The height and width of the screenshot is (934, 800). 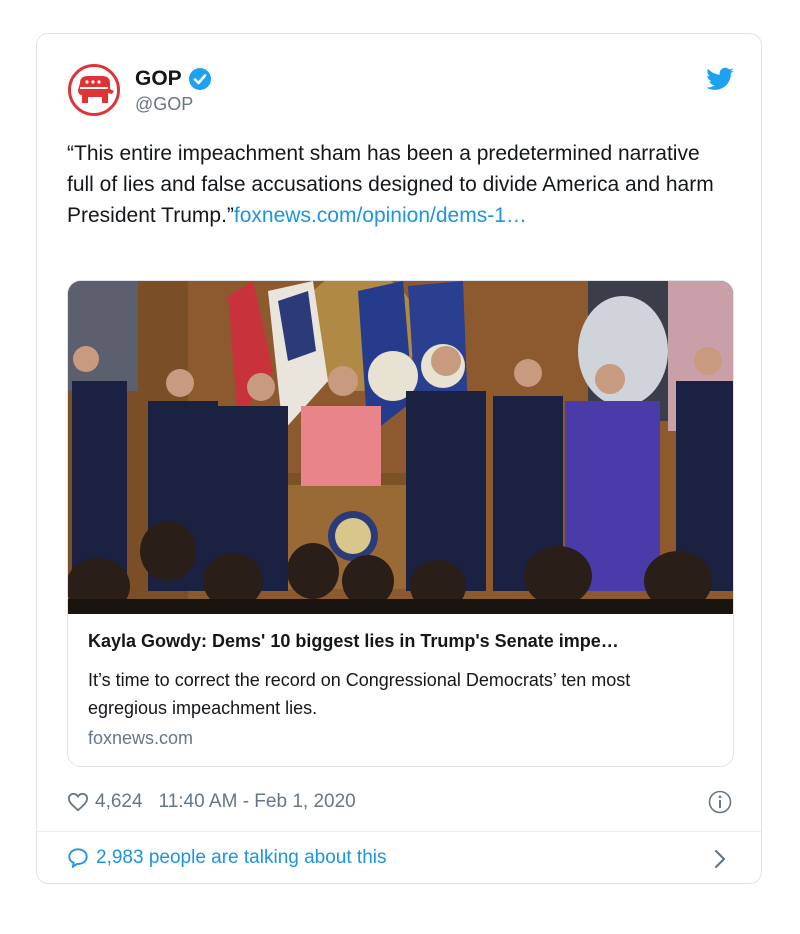 I want to click on chevron-right-icon, so click(x=720, y=859).